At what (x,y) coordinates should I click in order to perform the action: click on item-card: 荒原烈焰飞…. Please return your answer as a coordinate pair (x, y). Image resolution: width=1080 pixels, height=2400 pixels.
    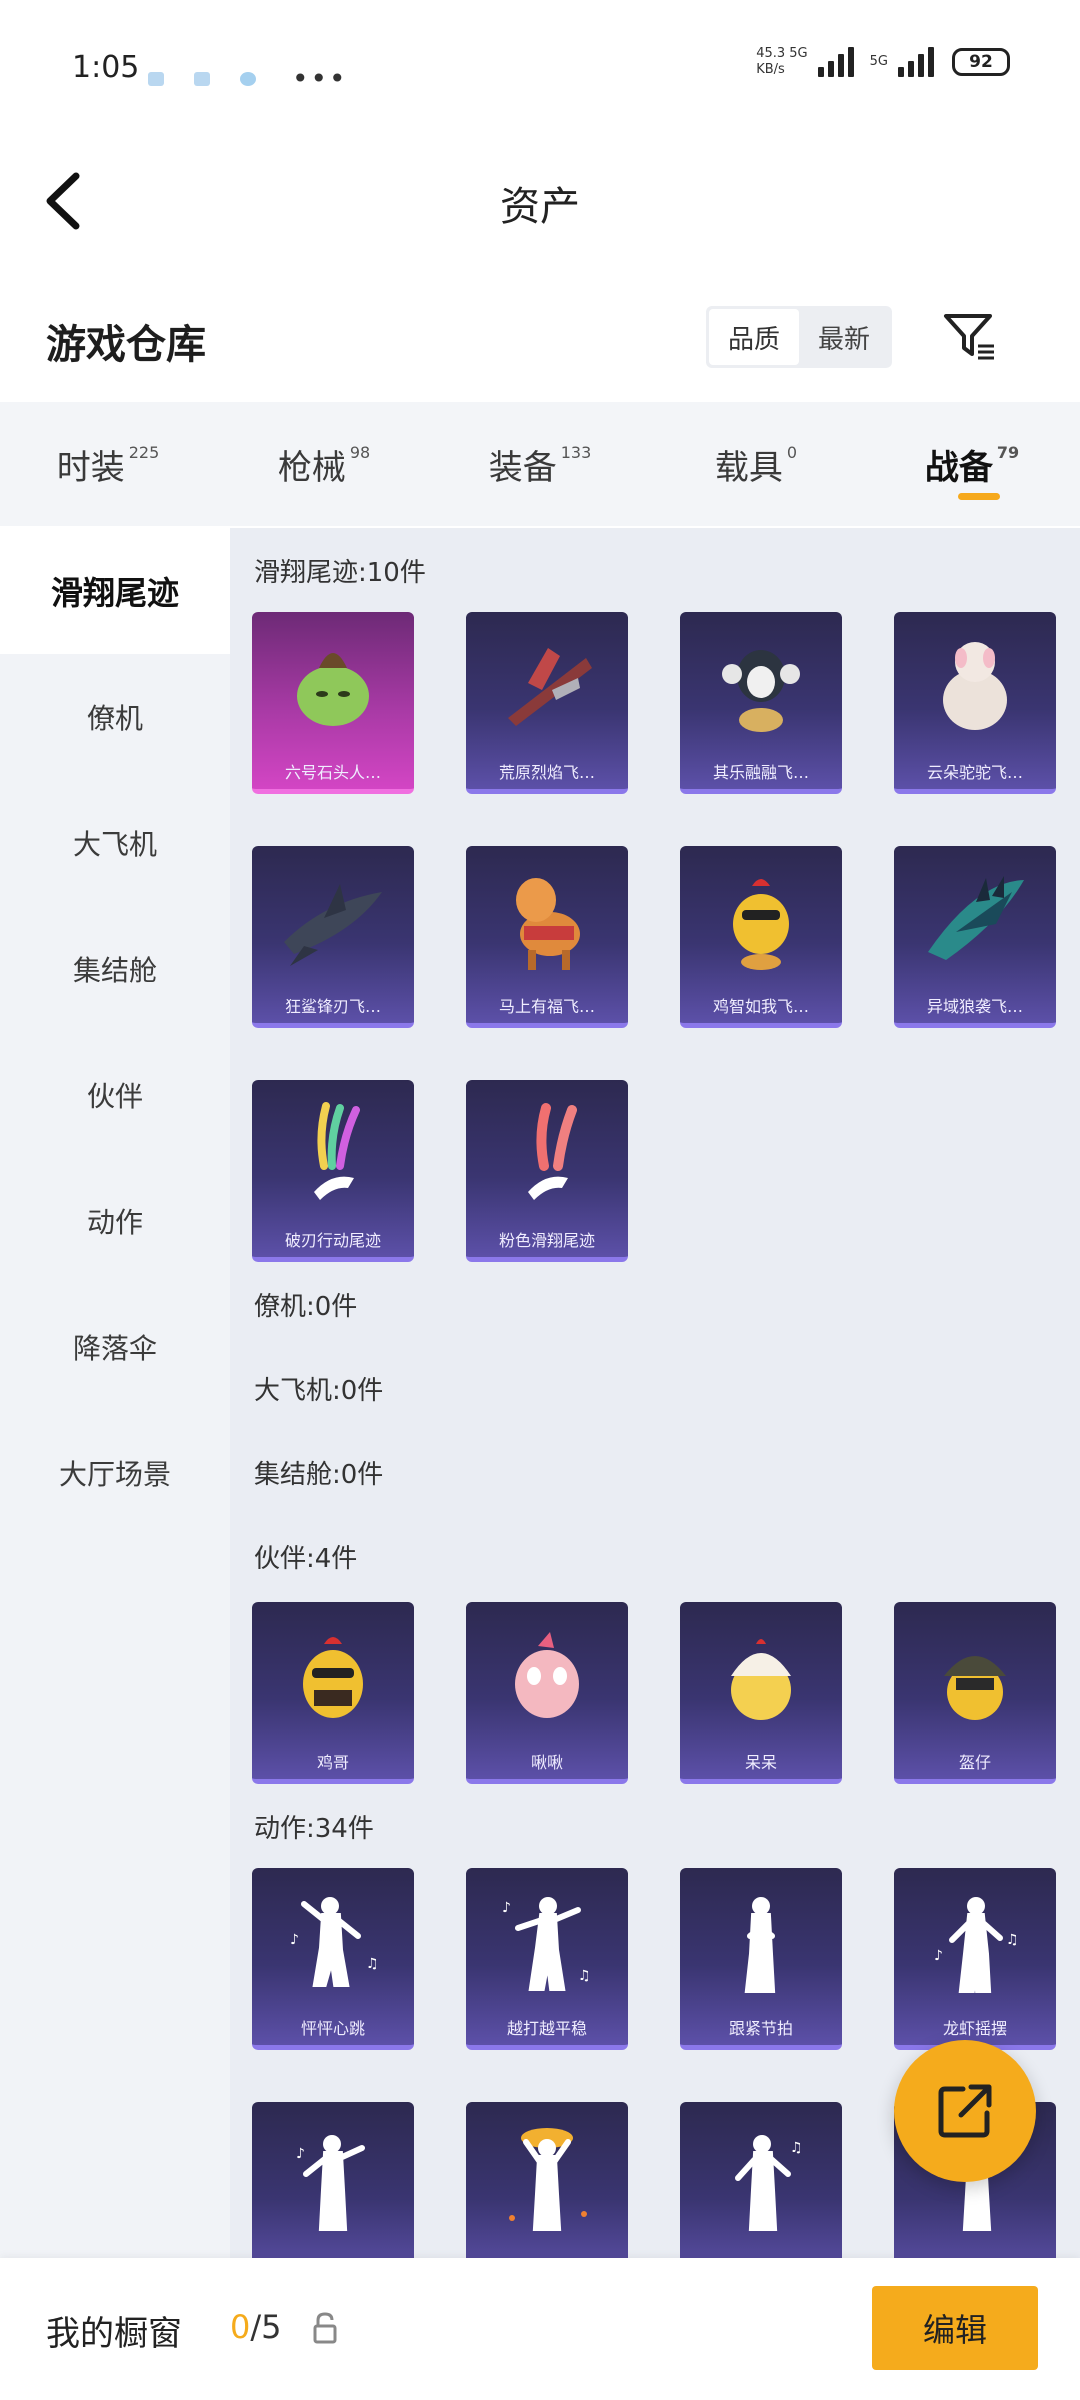
    Looking at the image, I should click on (547, 703).